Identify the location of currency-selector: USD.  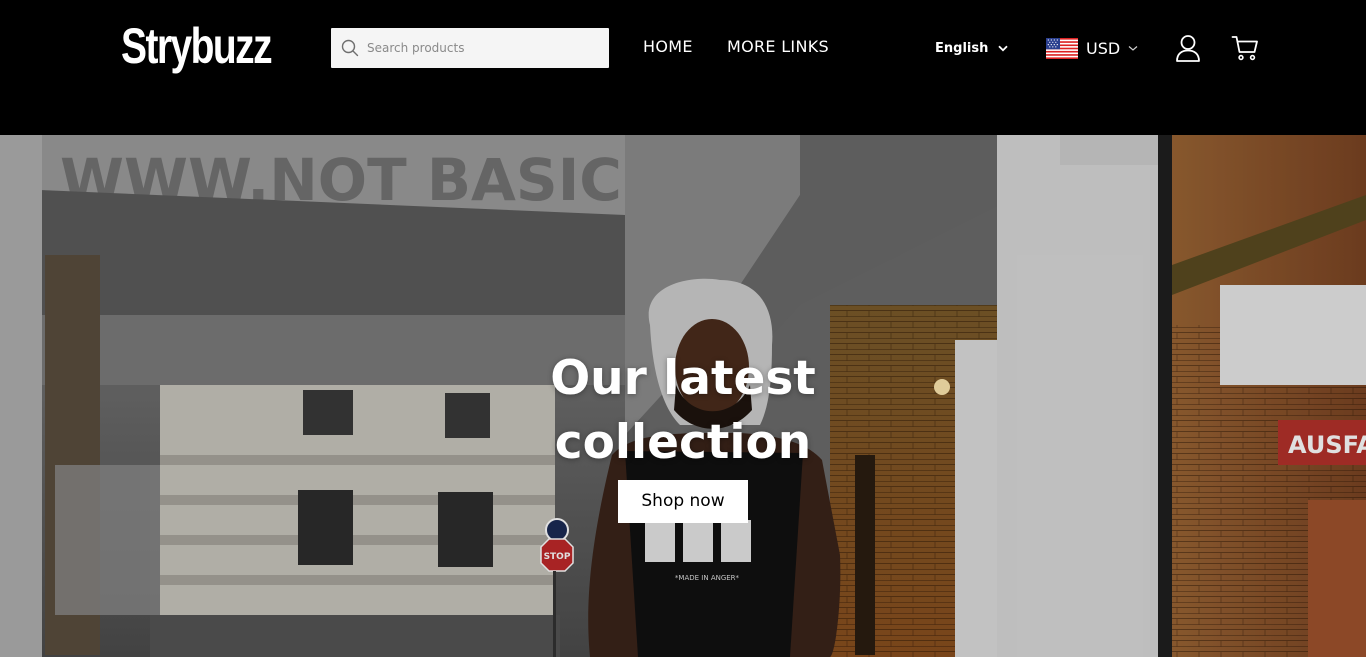
(1092, 48).